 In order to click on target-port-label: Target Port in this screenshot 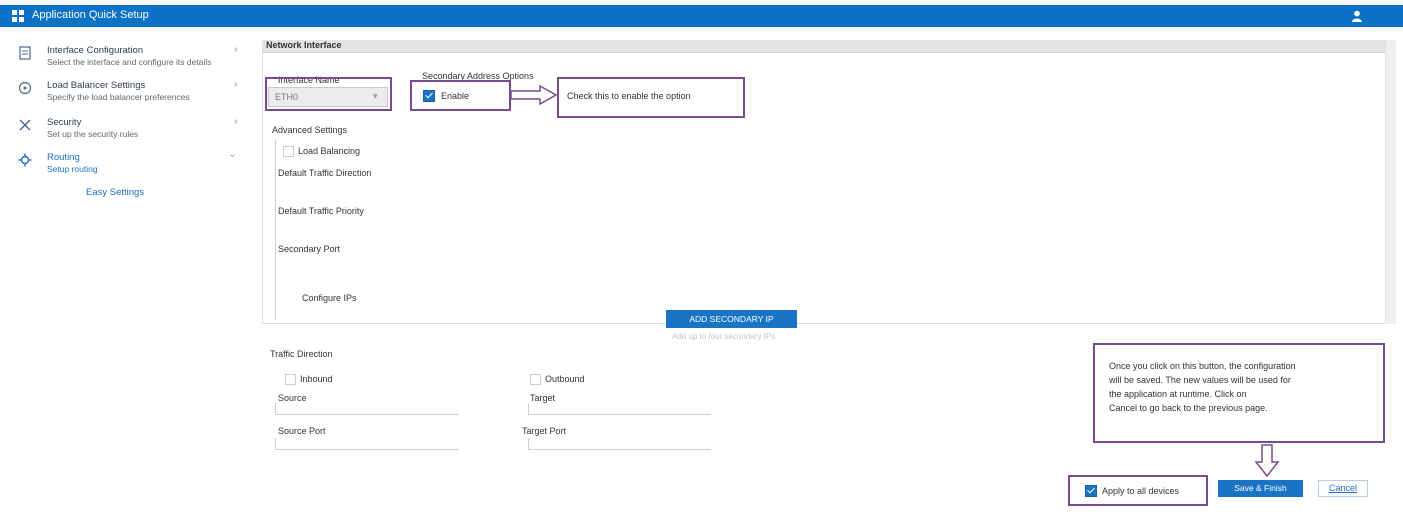, I will do `click(544, 431)`.